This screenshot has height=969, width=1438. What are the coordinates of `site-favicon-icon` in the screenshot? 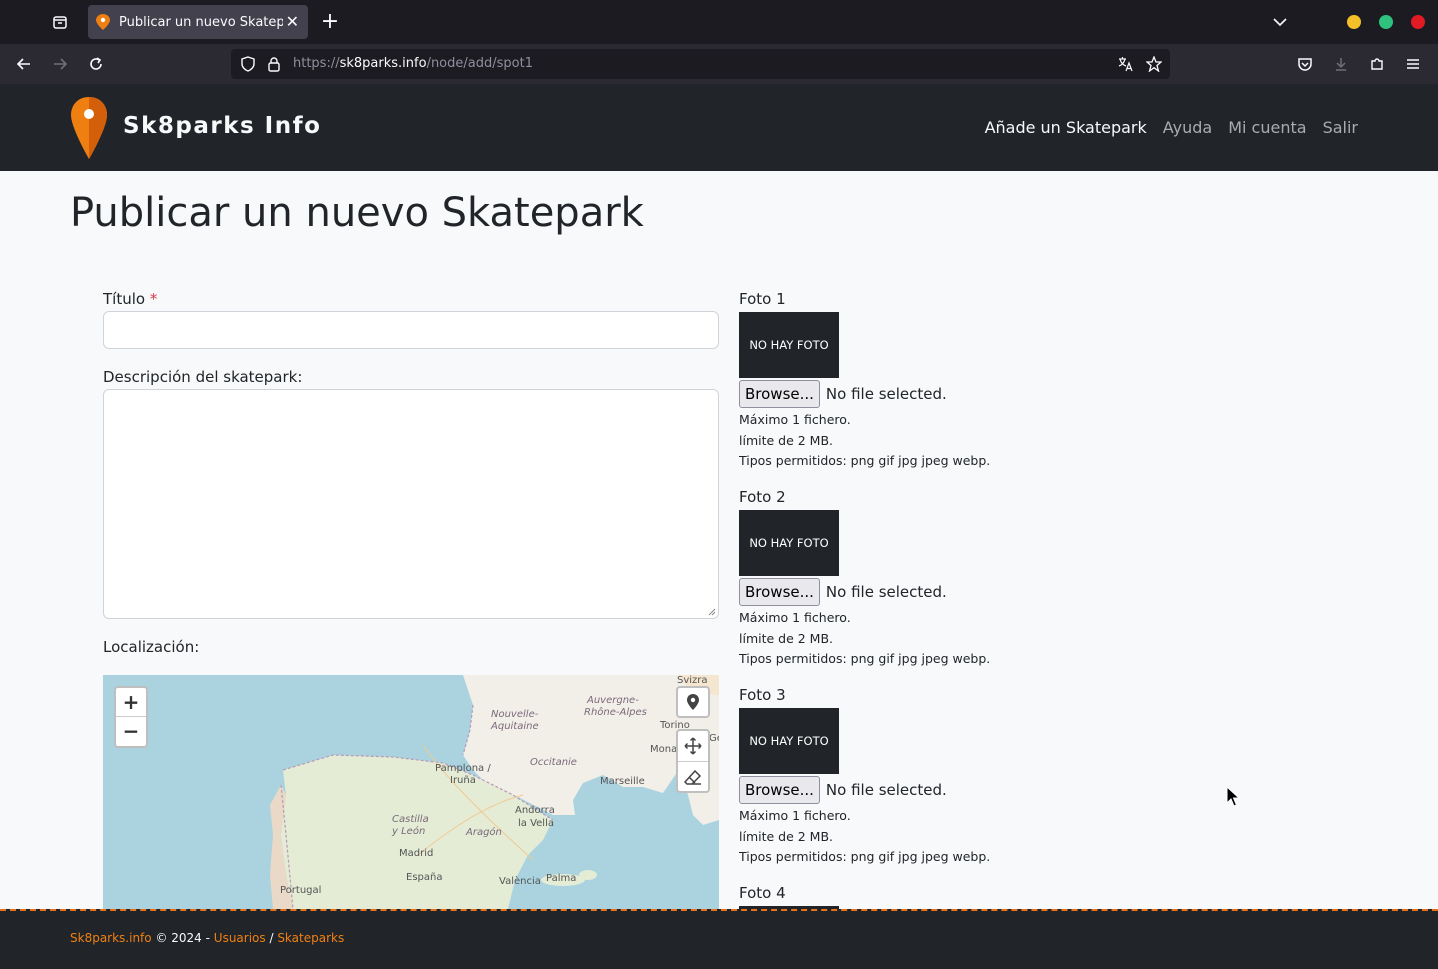 It's located at (103, 22).